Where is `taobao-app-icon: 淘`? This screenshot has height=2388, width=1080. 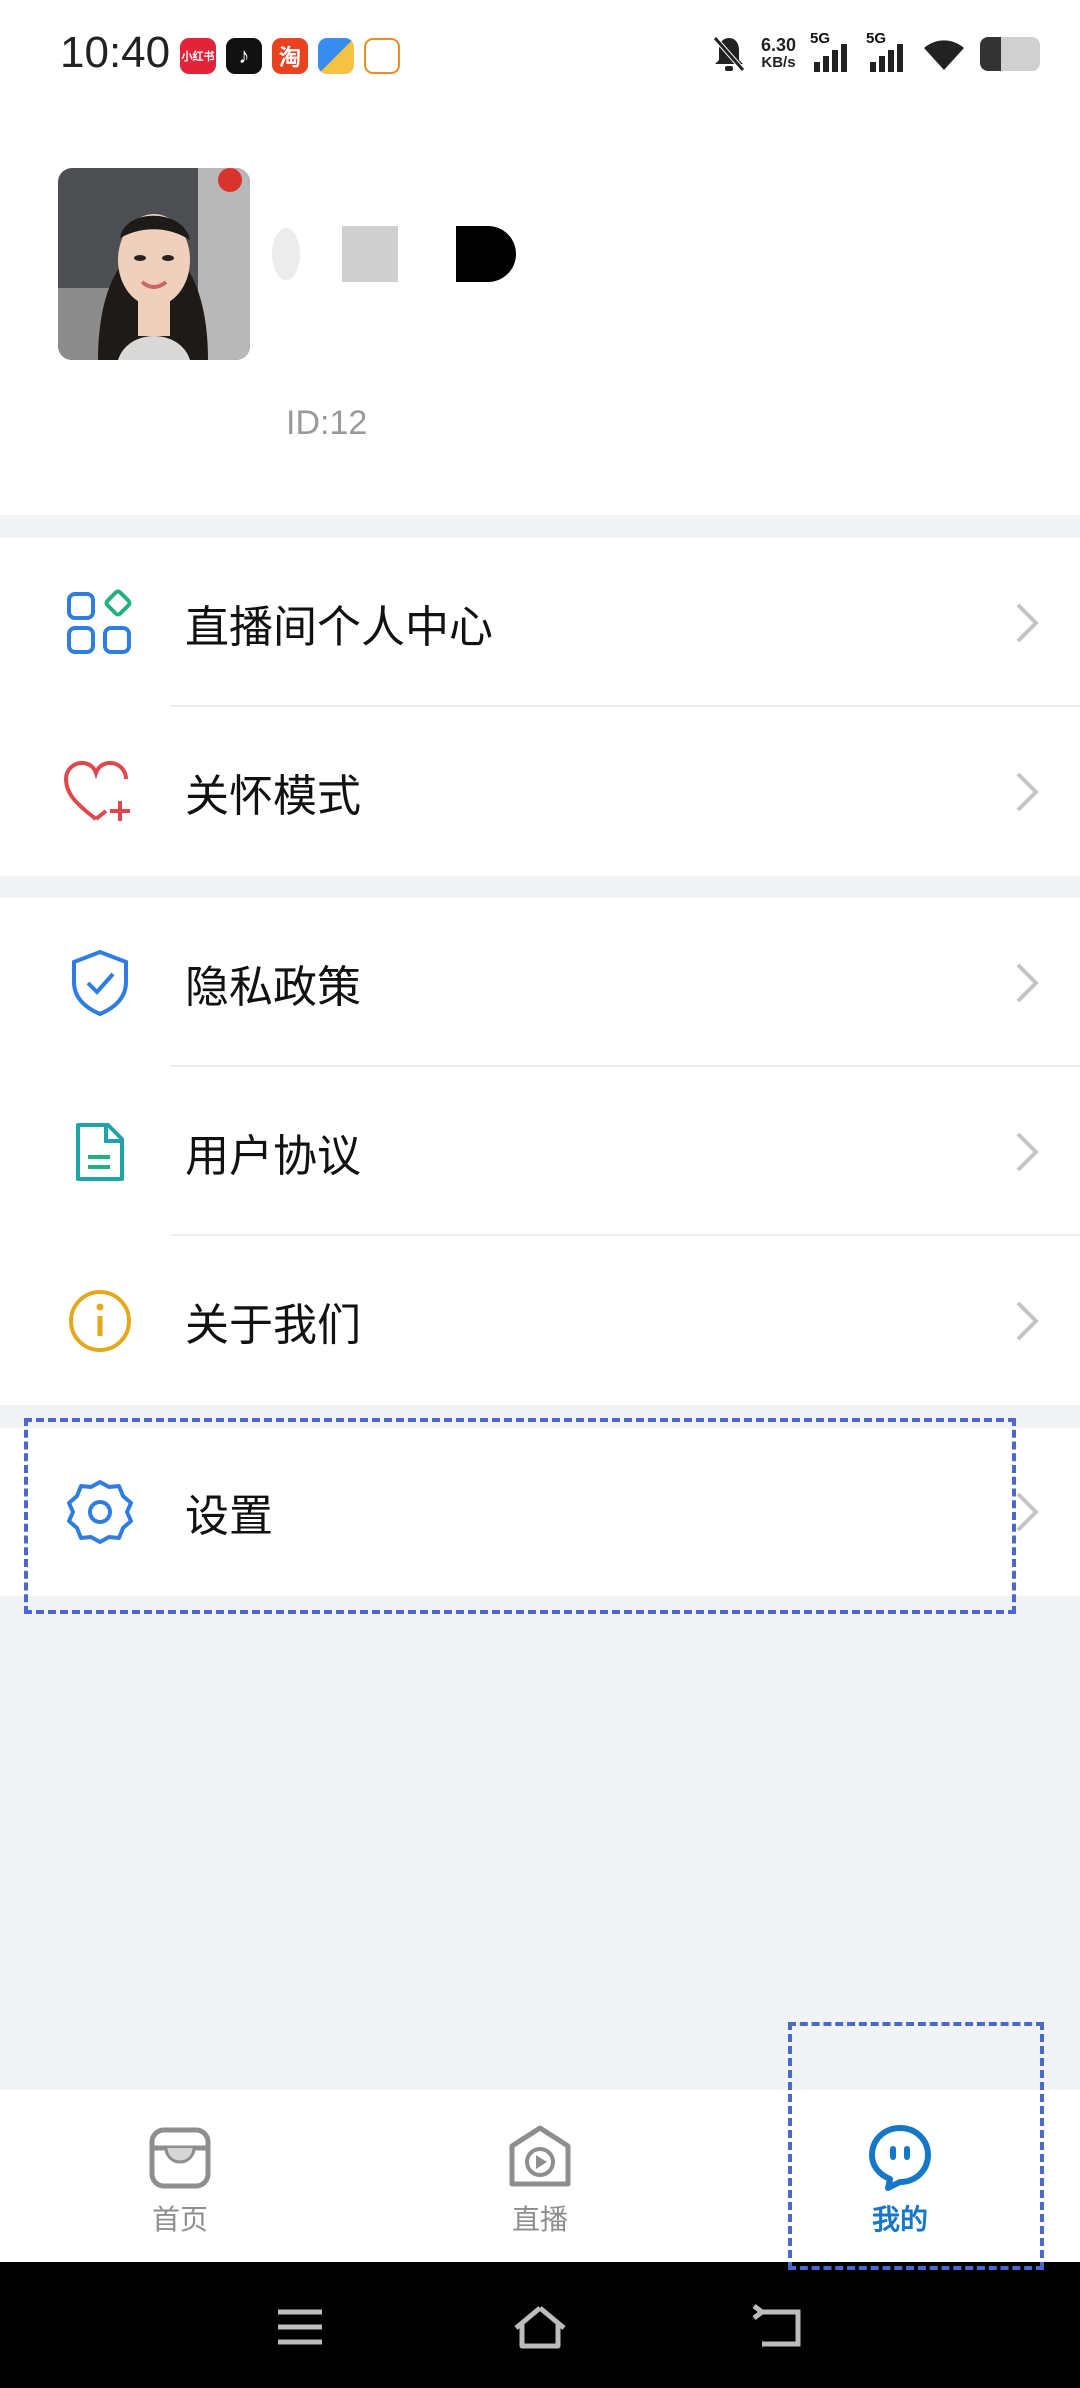 taobao-app-icon: 淘 is located at coordinates (290, 56).